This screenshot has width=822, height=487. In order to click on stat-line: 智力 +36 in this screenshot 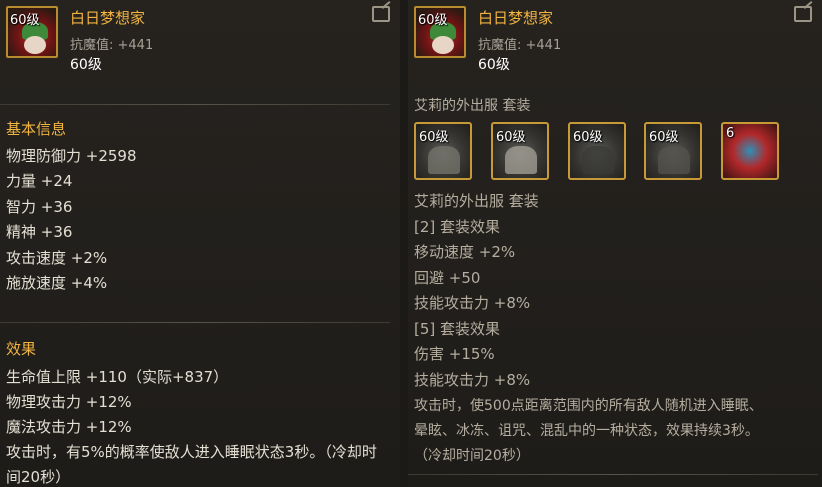, I will do `click(39, 207)`.